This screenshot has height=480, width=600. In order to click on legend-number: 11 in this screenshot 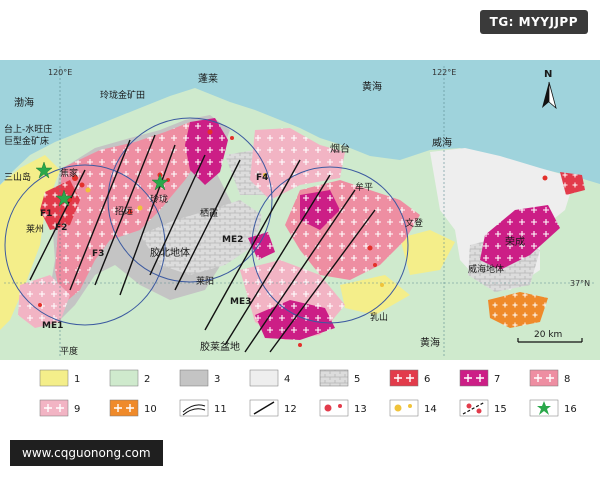, I will do `click(220, 409)`.